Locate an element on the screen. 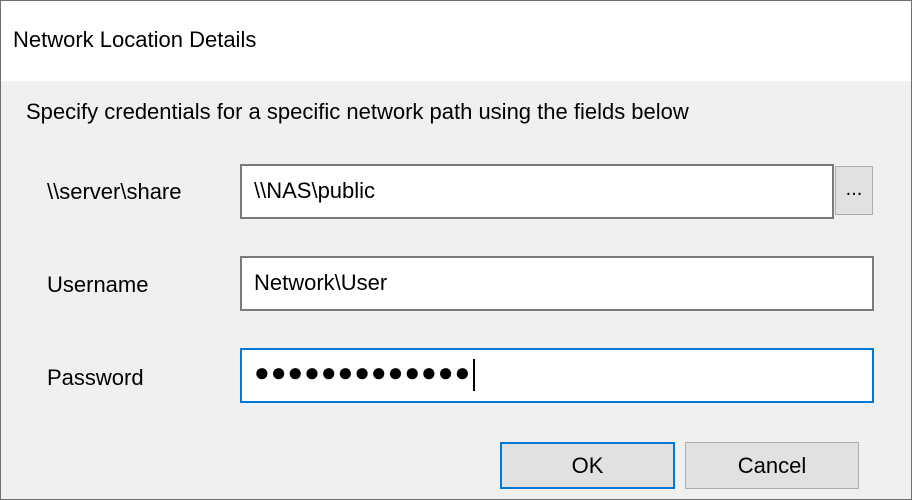 This screenshot has width=912, height=500. text-caret is located at coordinates (474, 375).